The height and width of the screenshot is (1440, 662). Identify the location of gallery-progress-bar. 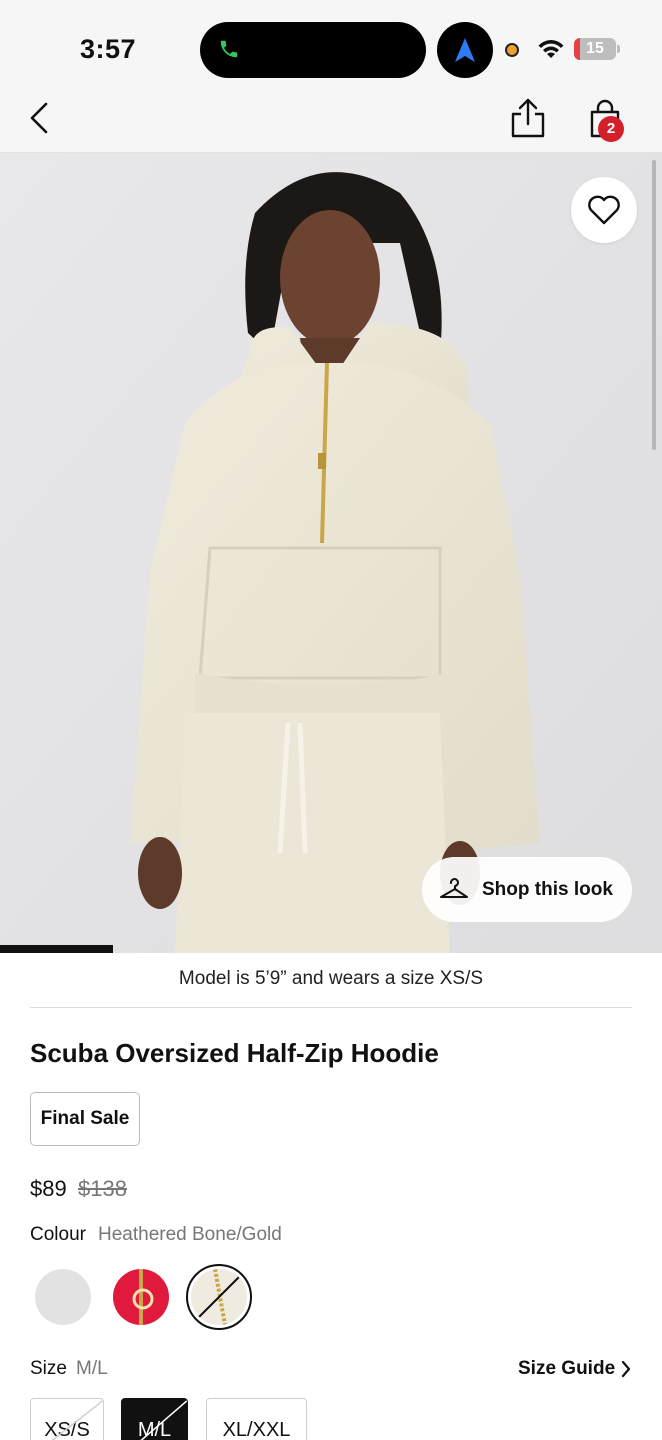
(56, 949).